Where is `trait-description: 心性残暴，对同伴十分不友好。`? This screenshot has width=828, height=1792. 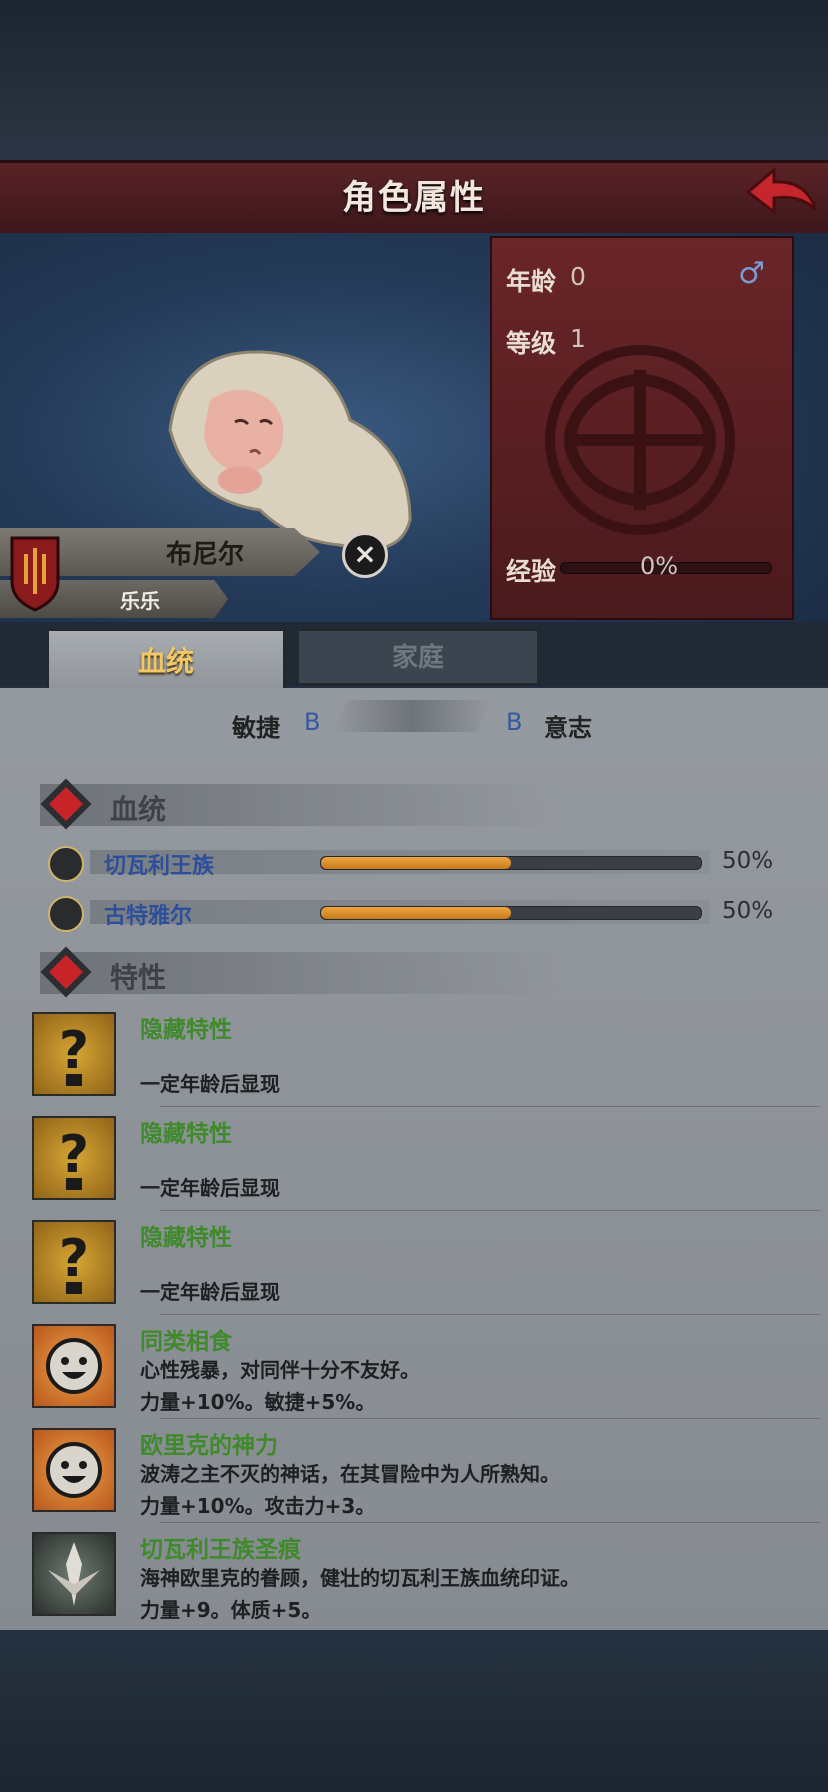 trait-description: 心性残暴，对同伴十分不友好。 is located at coordinates (280, 1370).